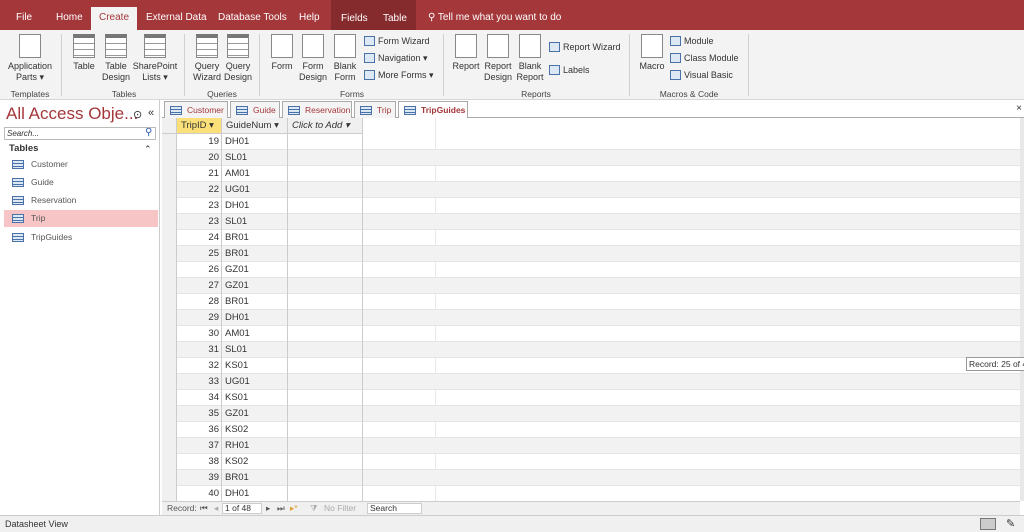 The height and width of the screenshot is (532, 1024). What do you see at coordinates (498, 58) in the screenshot?
I see `report-design-button: Report Design` at bounding box center [498, 58].